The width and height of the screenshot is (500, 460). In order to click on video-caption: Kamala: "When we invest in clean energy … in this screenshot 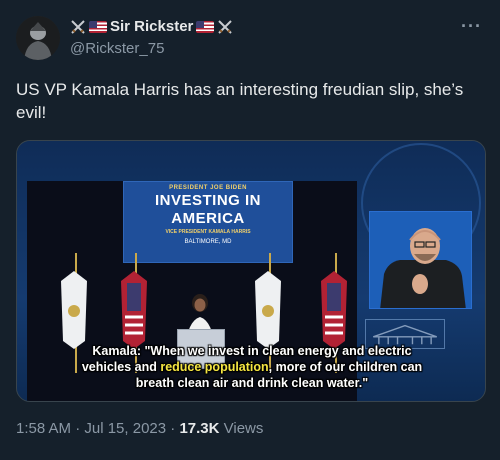, I will do `click(251, 367)`.